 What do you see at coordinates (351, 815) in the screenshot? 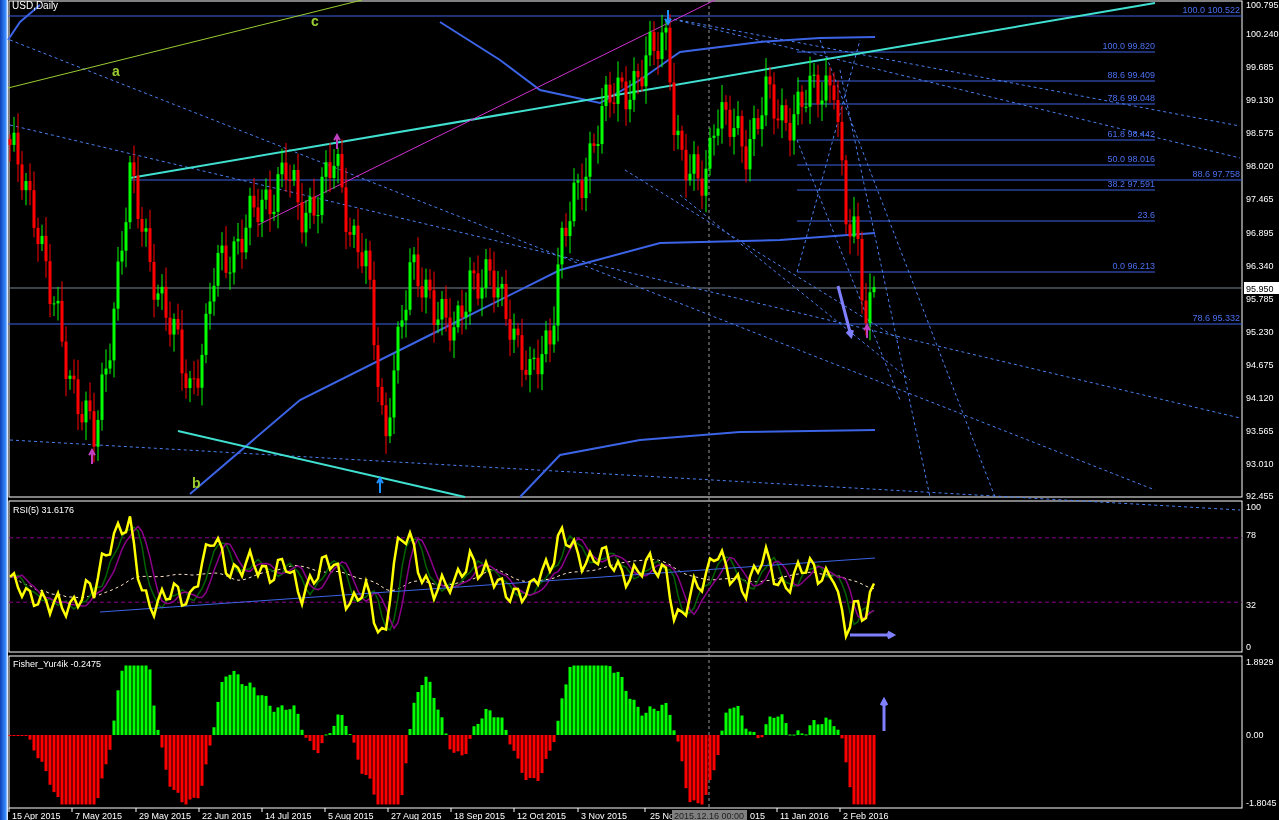
I see `date-label: 5 Aug 2015` at bounding box center [351, 815].